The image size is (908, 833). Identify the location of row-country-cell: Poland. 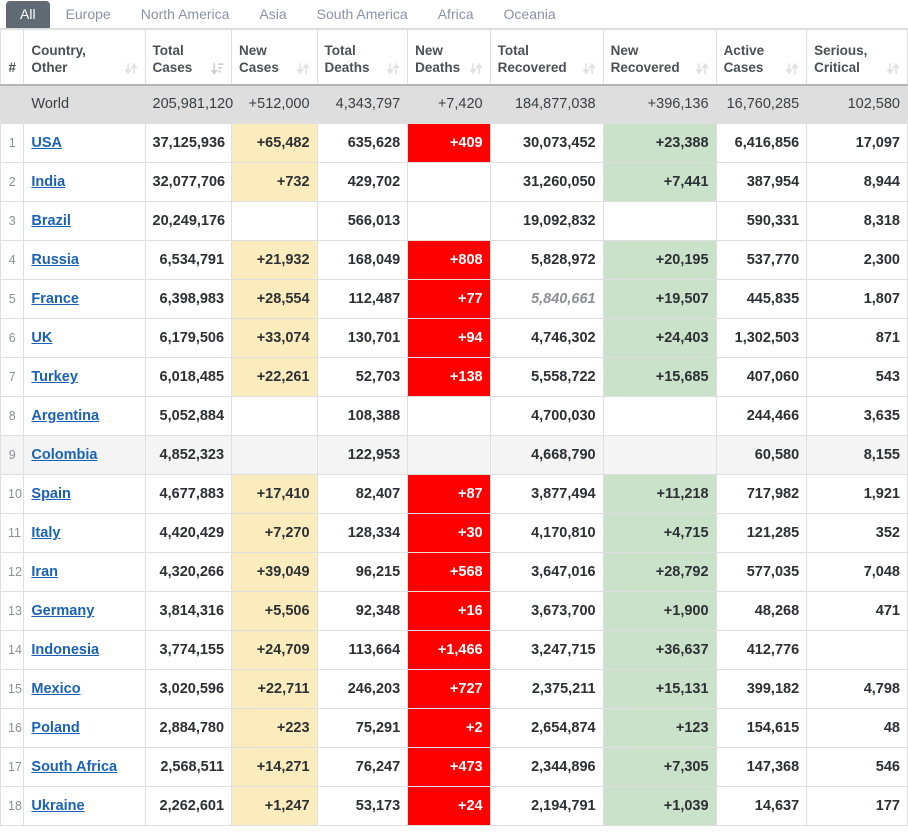
(84, 728).